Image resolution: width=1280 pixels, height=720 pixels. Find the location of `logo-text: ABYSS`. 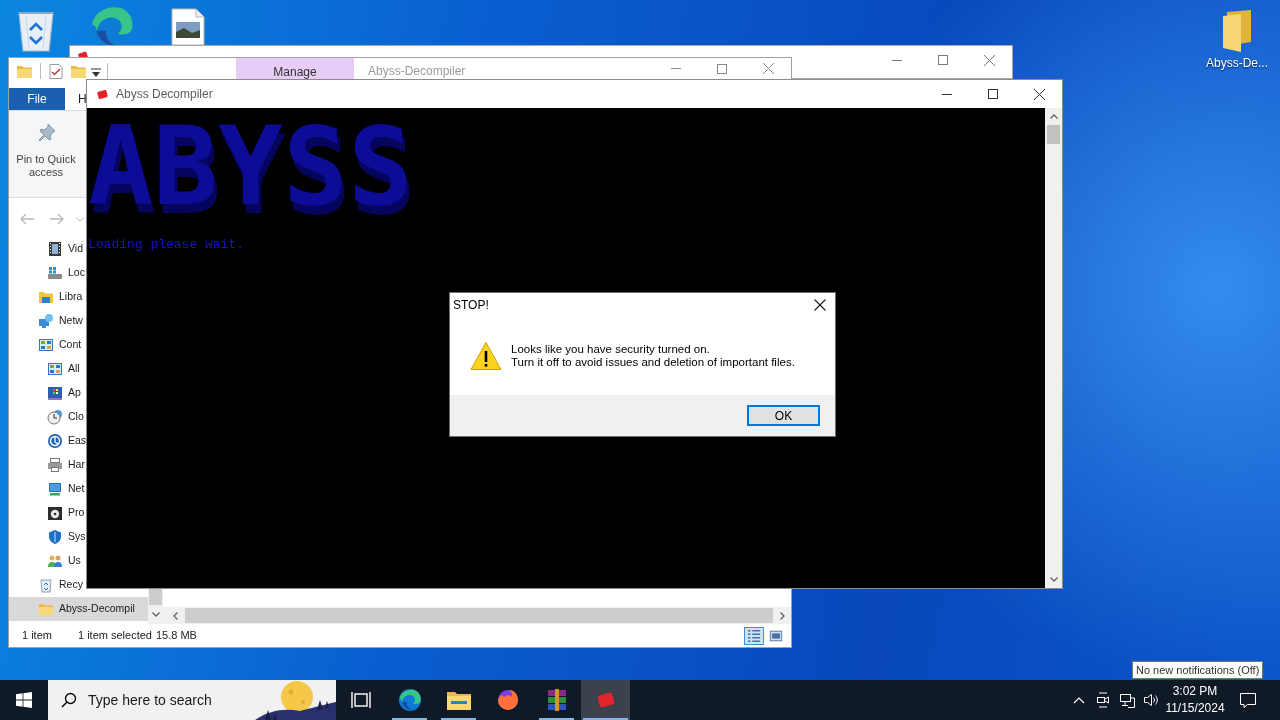

logo-text: ABYSS is located at coordinates (251, 167).